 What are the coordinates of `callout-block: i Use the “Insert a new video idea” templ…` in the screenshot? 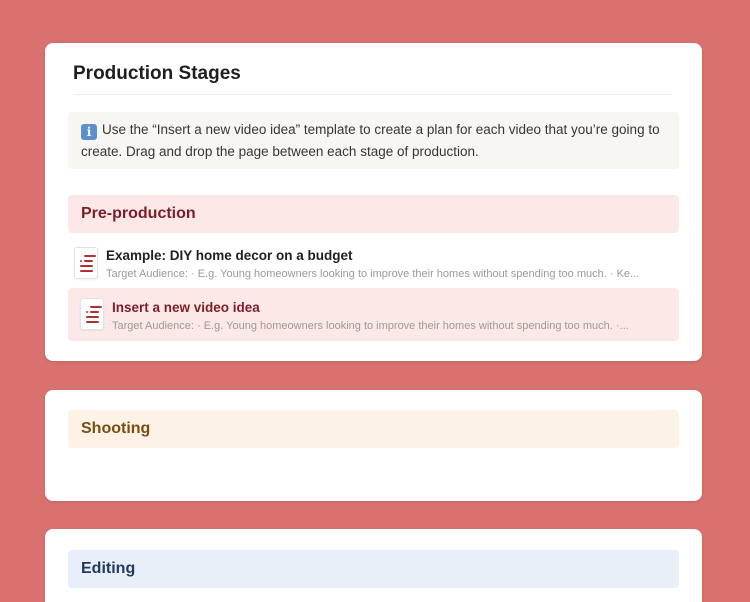 It's located at (373, 140).